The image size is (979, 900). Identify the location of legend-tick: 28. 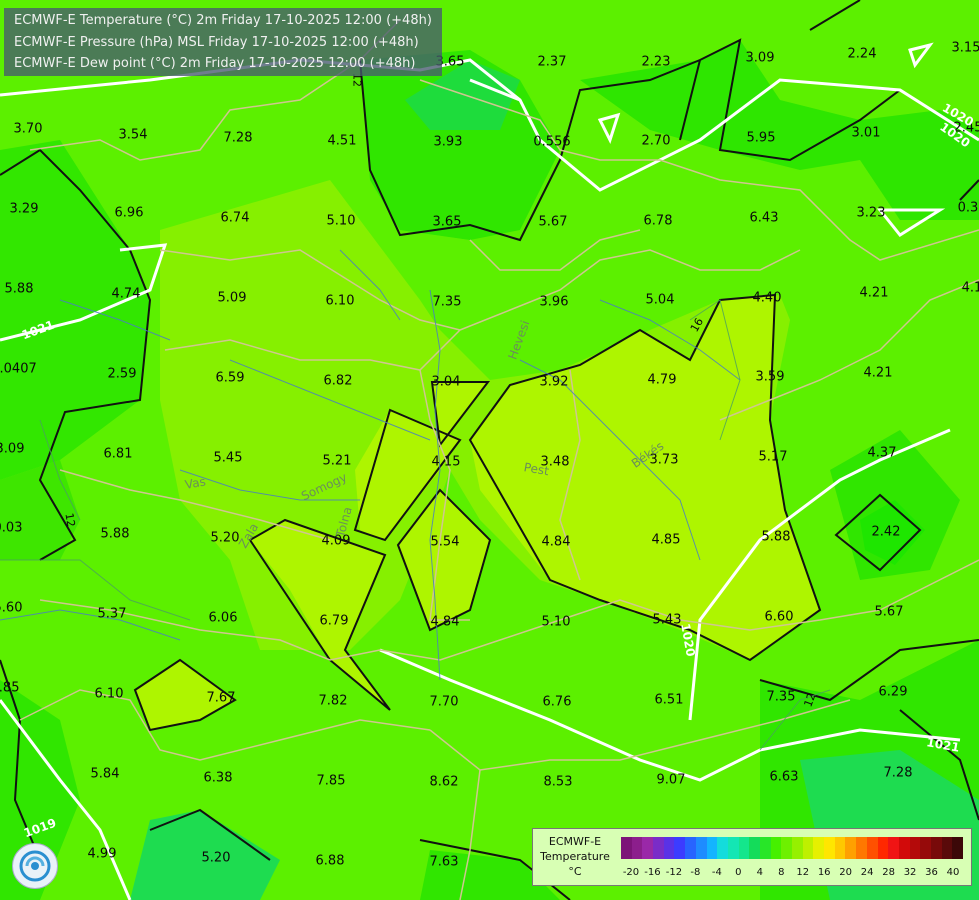
(888, 872).